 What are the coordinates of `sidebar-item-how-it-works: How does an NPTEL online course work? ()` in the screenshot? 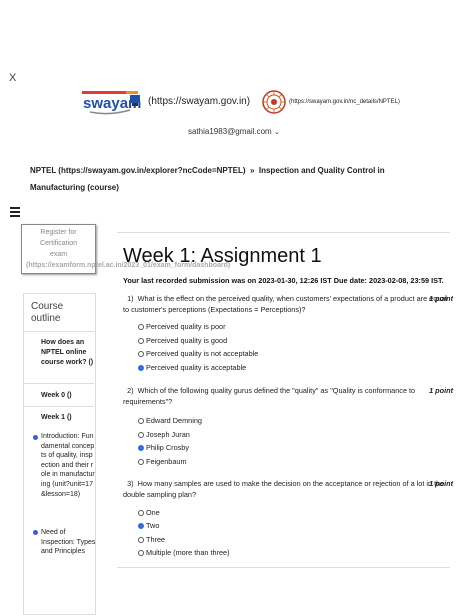 It's located at (68, 353).